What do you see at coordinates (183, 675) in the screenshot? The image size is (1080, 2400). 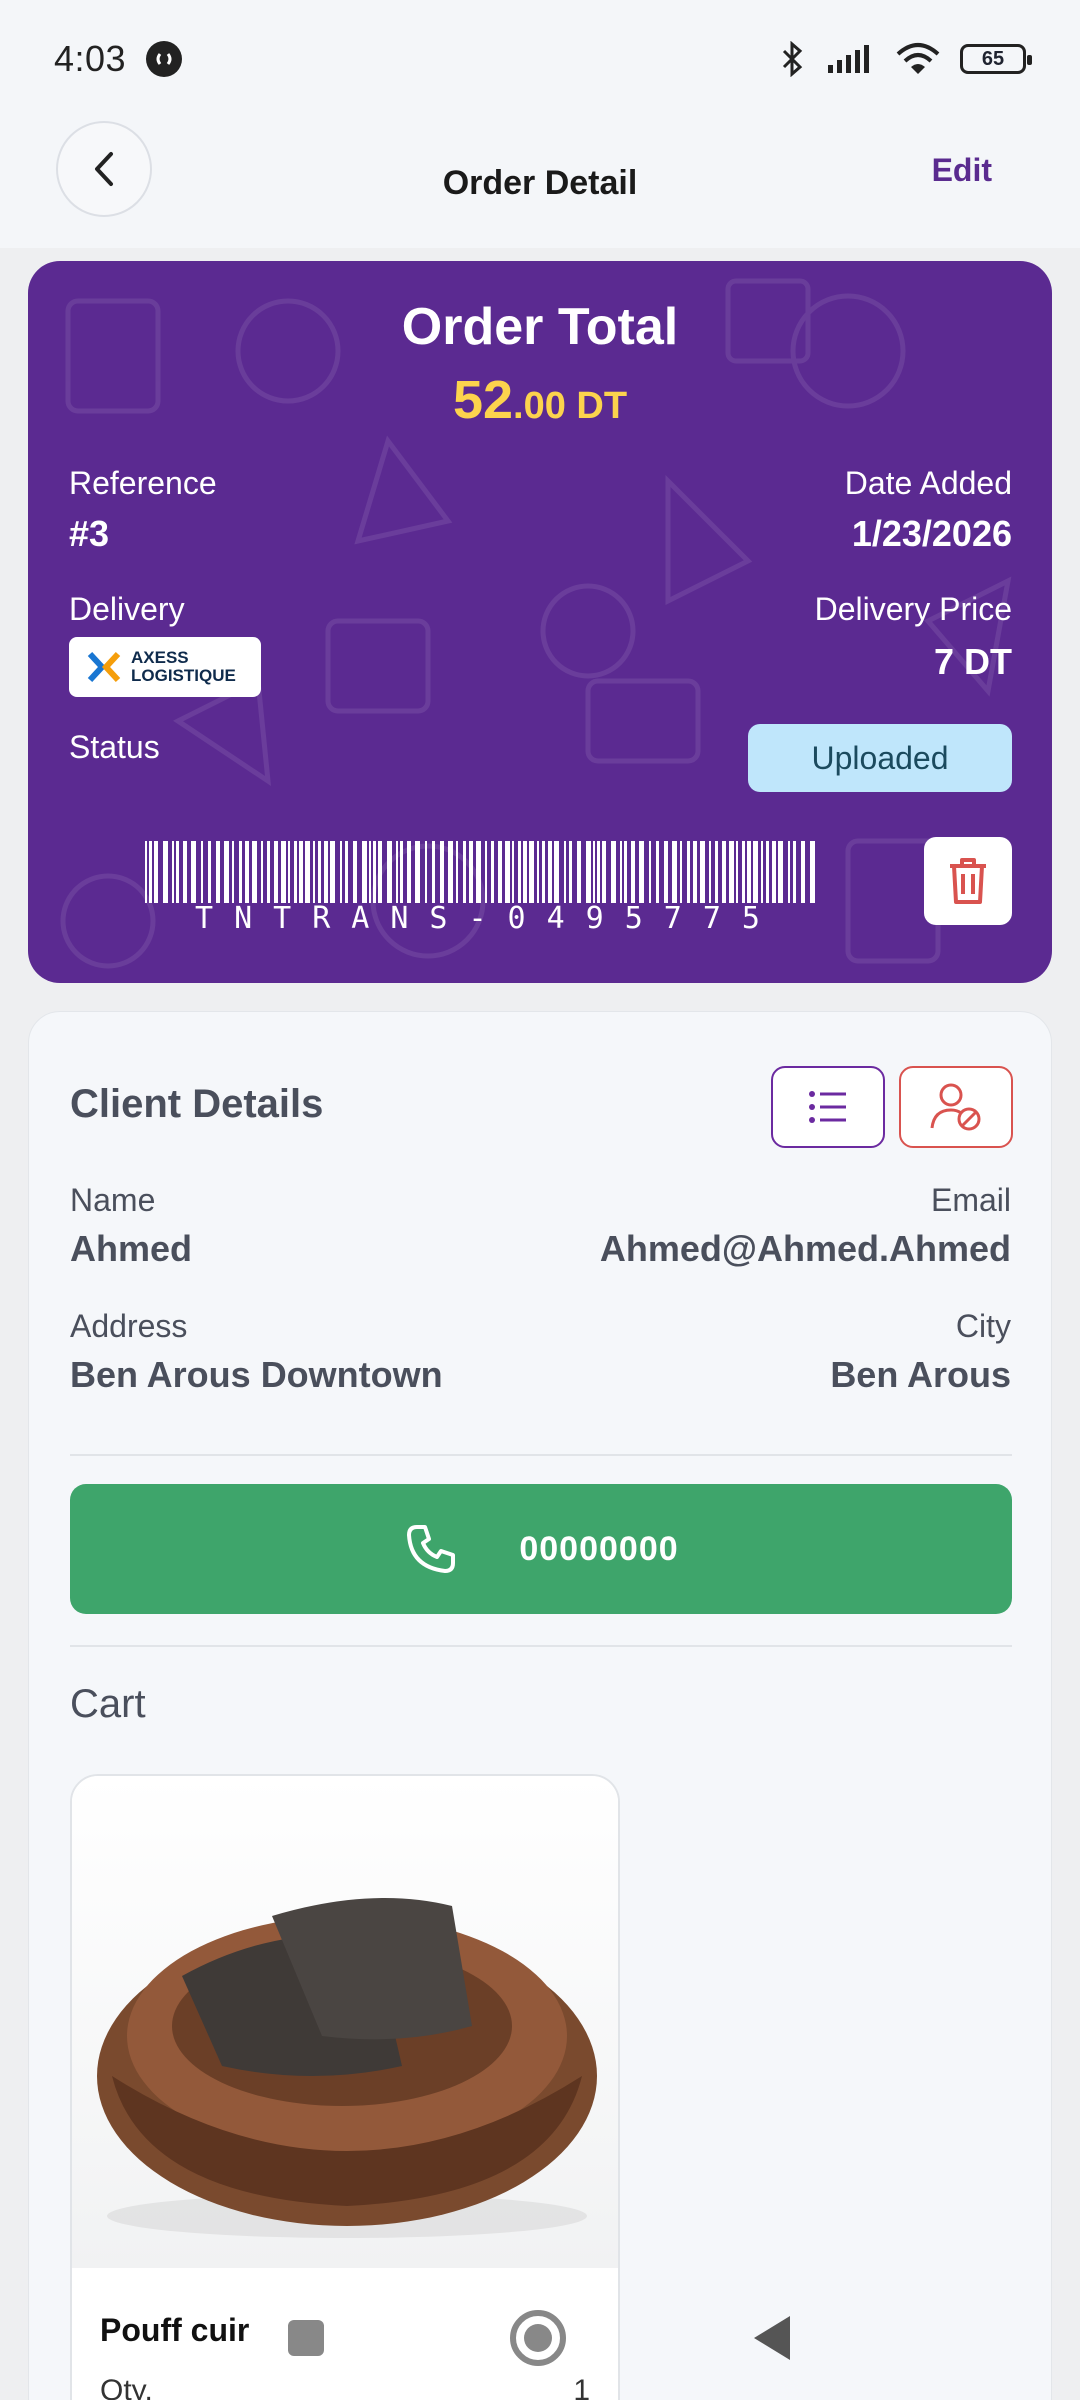 I see `logo-line-2: LOGISTIQUE` at bounding box center [183, 675].